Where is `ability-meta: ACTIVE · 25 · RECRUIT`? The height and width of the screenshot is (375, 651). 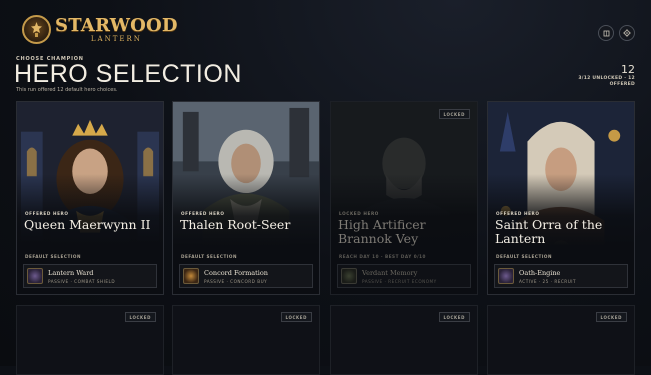 ability-meta: ACTIVE · 25 · RECRUIT is located at coordinates (548, 281).